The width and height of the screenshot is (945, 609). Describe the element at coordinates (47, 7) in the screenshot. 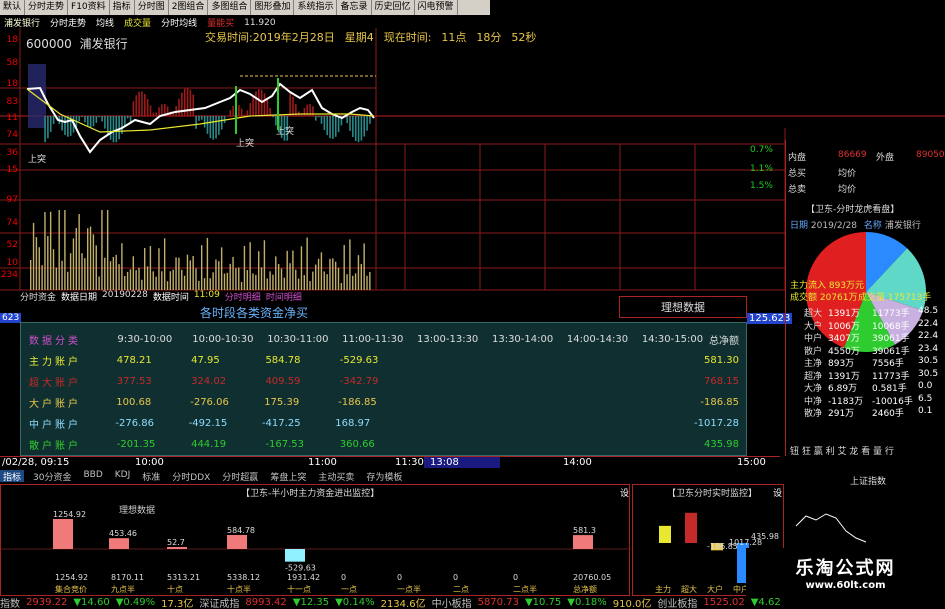

I see `menu-item-1: 分时走势` at that location.